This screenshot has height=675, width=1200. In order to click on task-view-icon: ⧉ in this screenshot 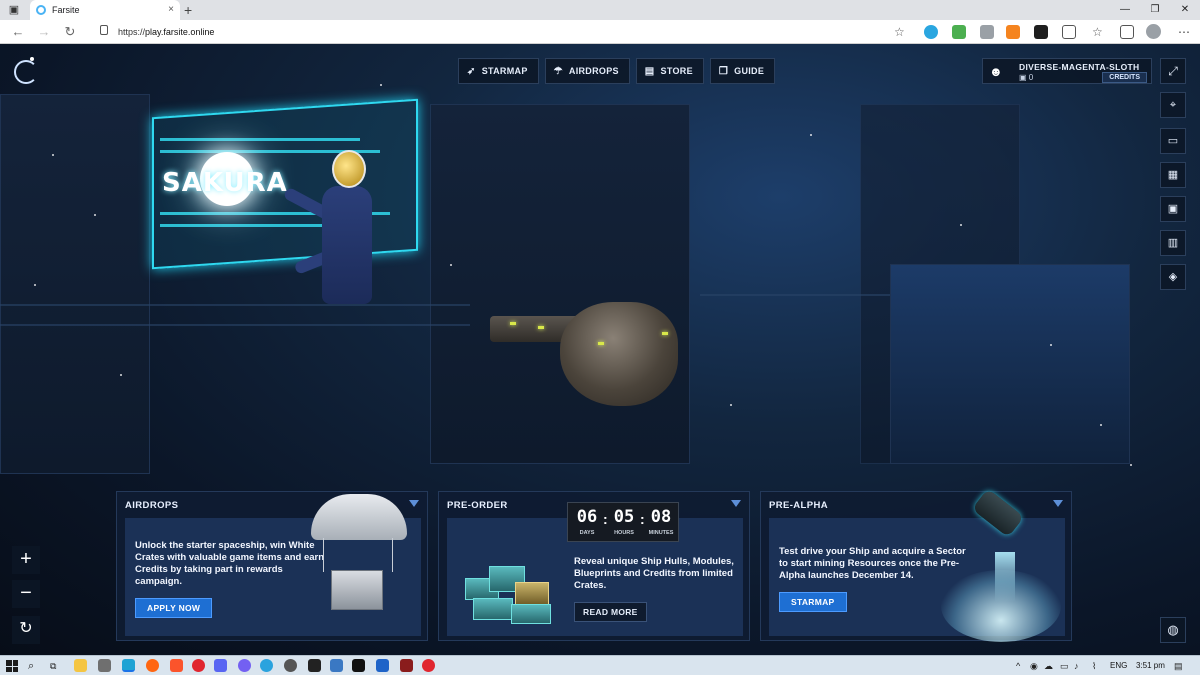, I will do `click(53, 666)`.